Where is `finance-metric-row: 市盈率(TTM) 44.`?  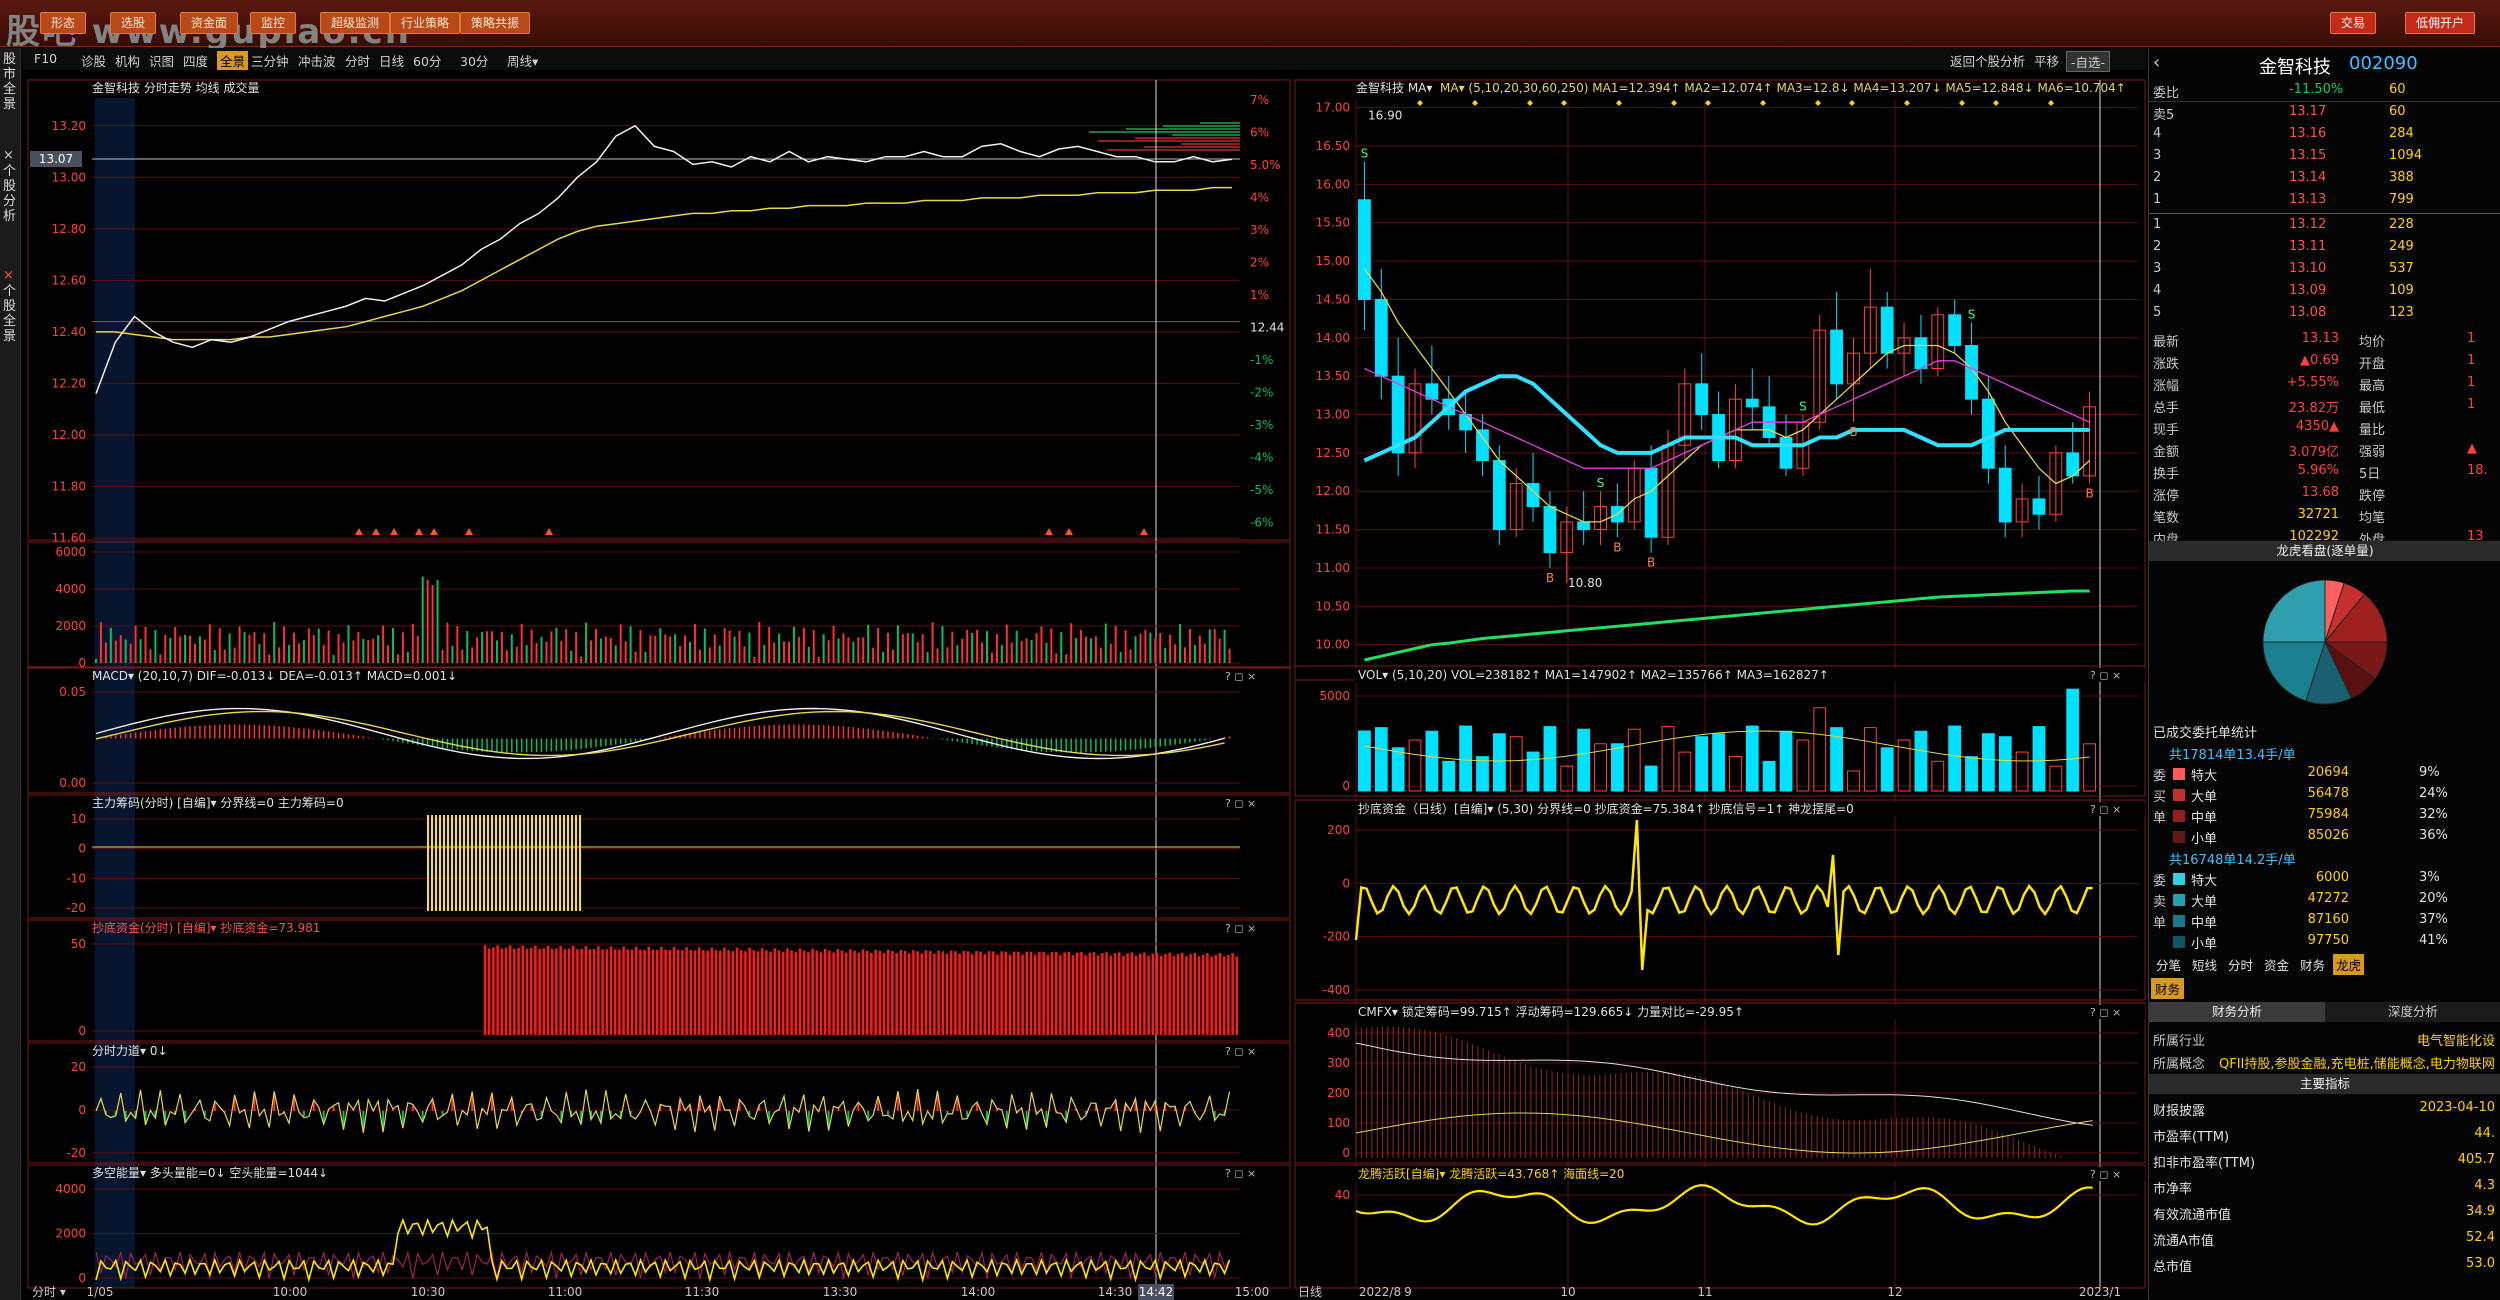
finance-metric-row: 市盈率(TTM) 44. is located at coordinates (2324, 1134).